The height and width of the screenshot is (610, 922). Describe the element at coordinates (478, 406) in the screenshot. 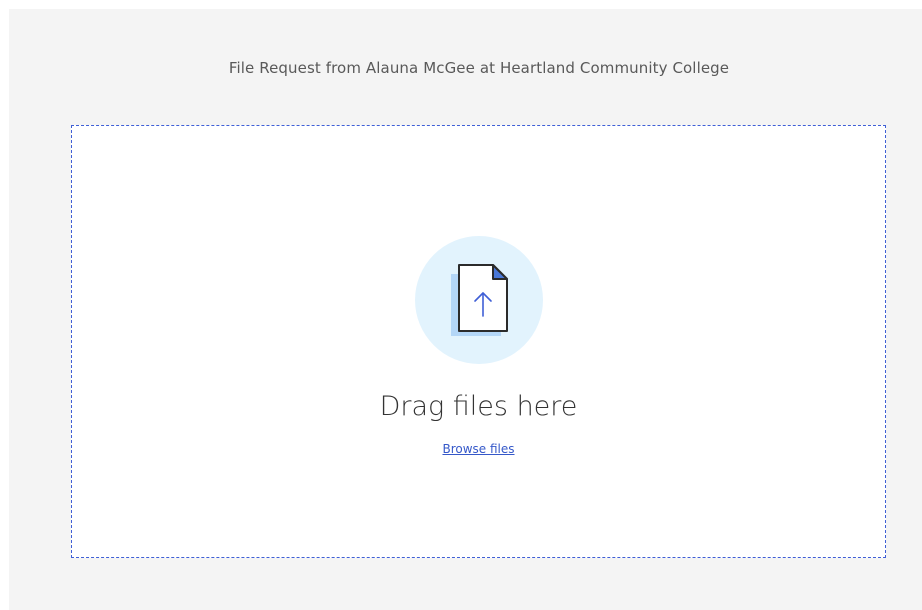

I see `drag-files-prompt: Drag files here` at that location.